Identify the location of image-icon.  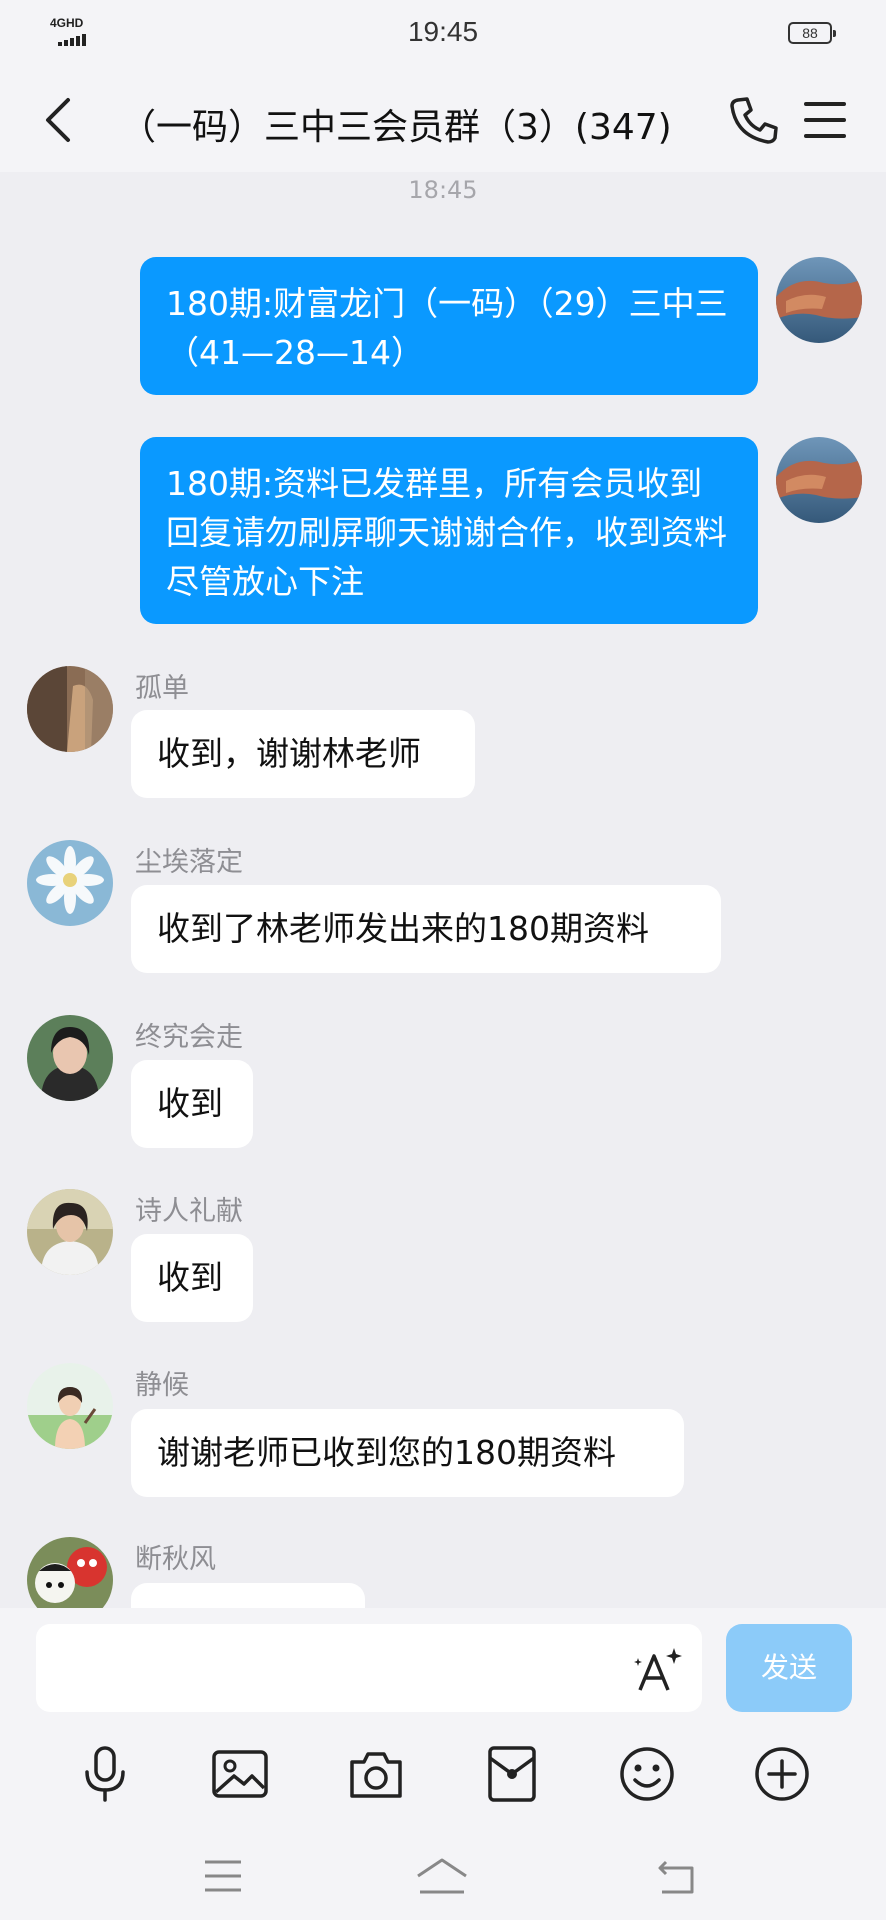
(240, 1774).